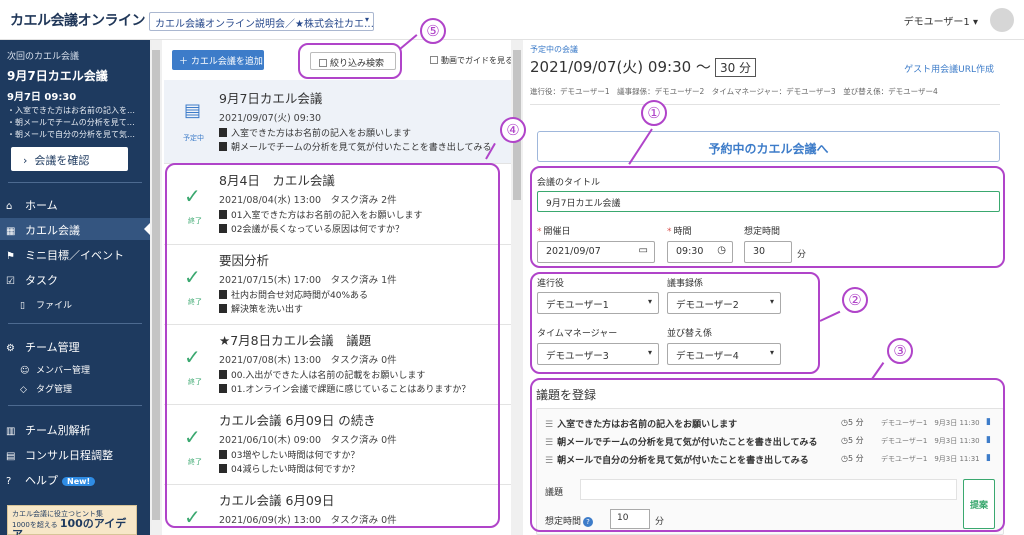 This screenshot has height=535, width=1024. What do you see at coordinates (25, 371) in the screenshot?
I see `users-icon: ☺` at bounding box center [25, 371].